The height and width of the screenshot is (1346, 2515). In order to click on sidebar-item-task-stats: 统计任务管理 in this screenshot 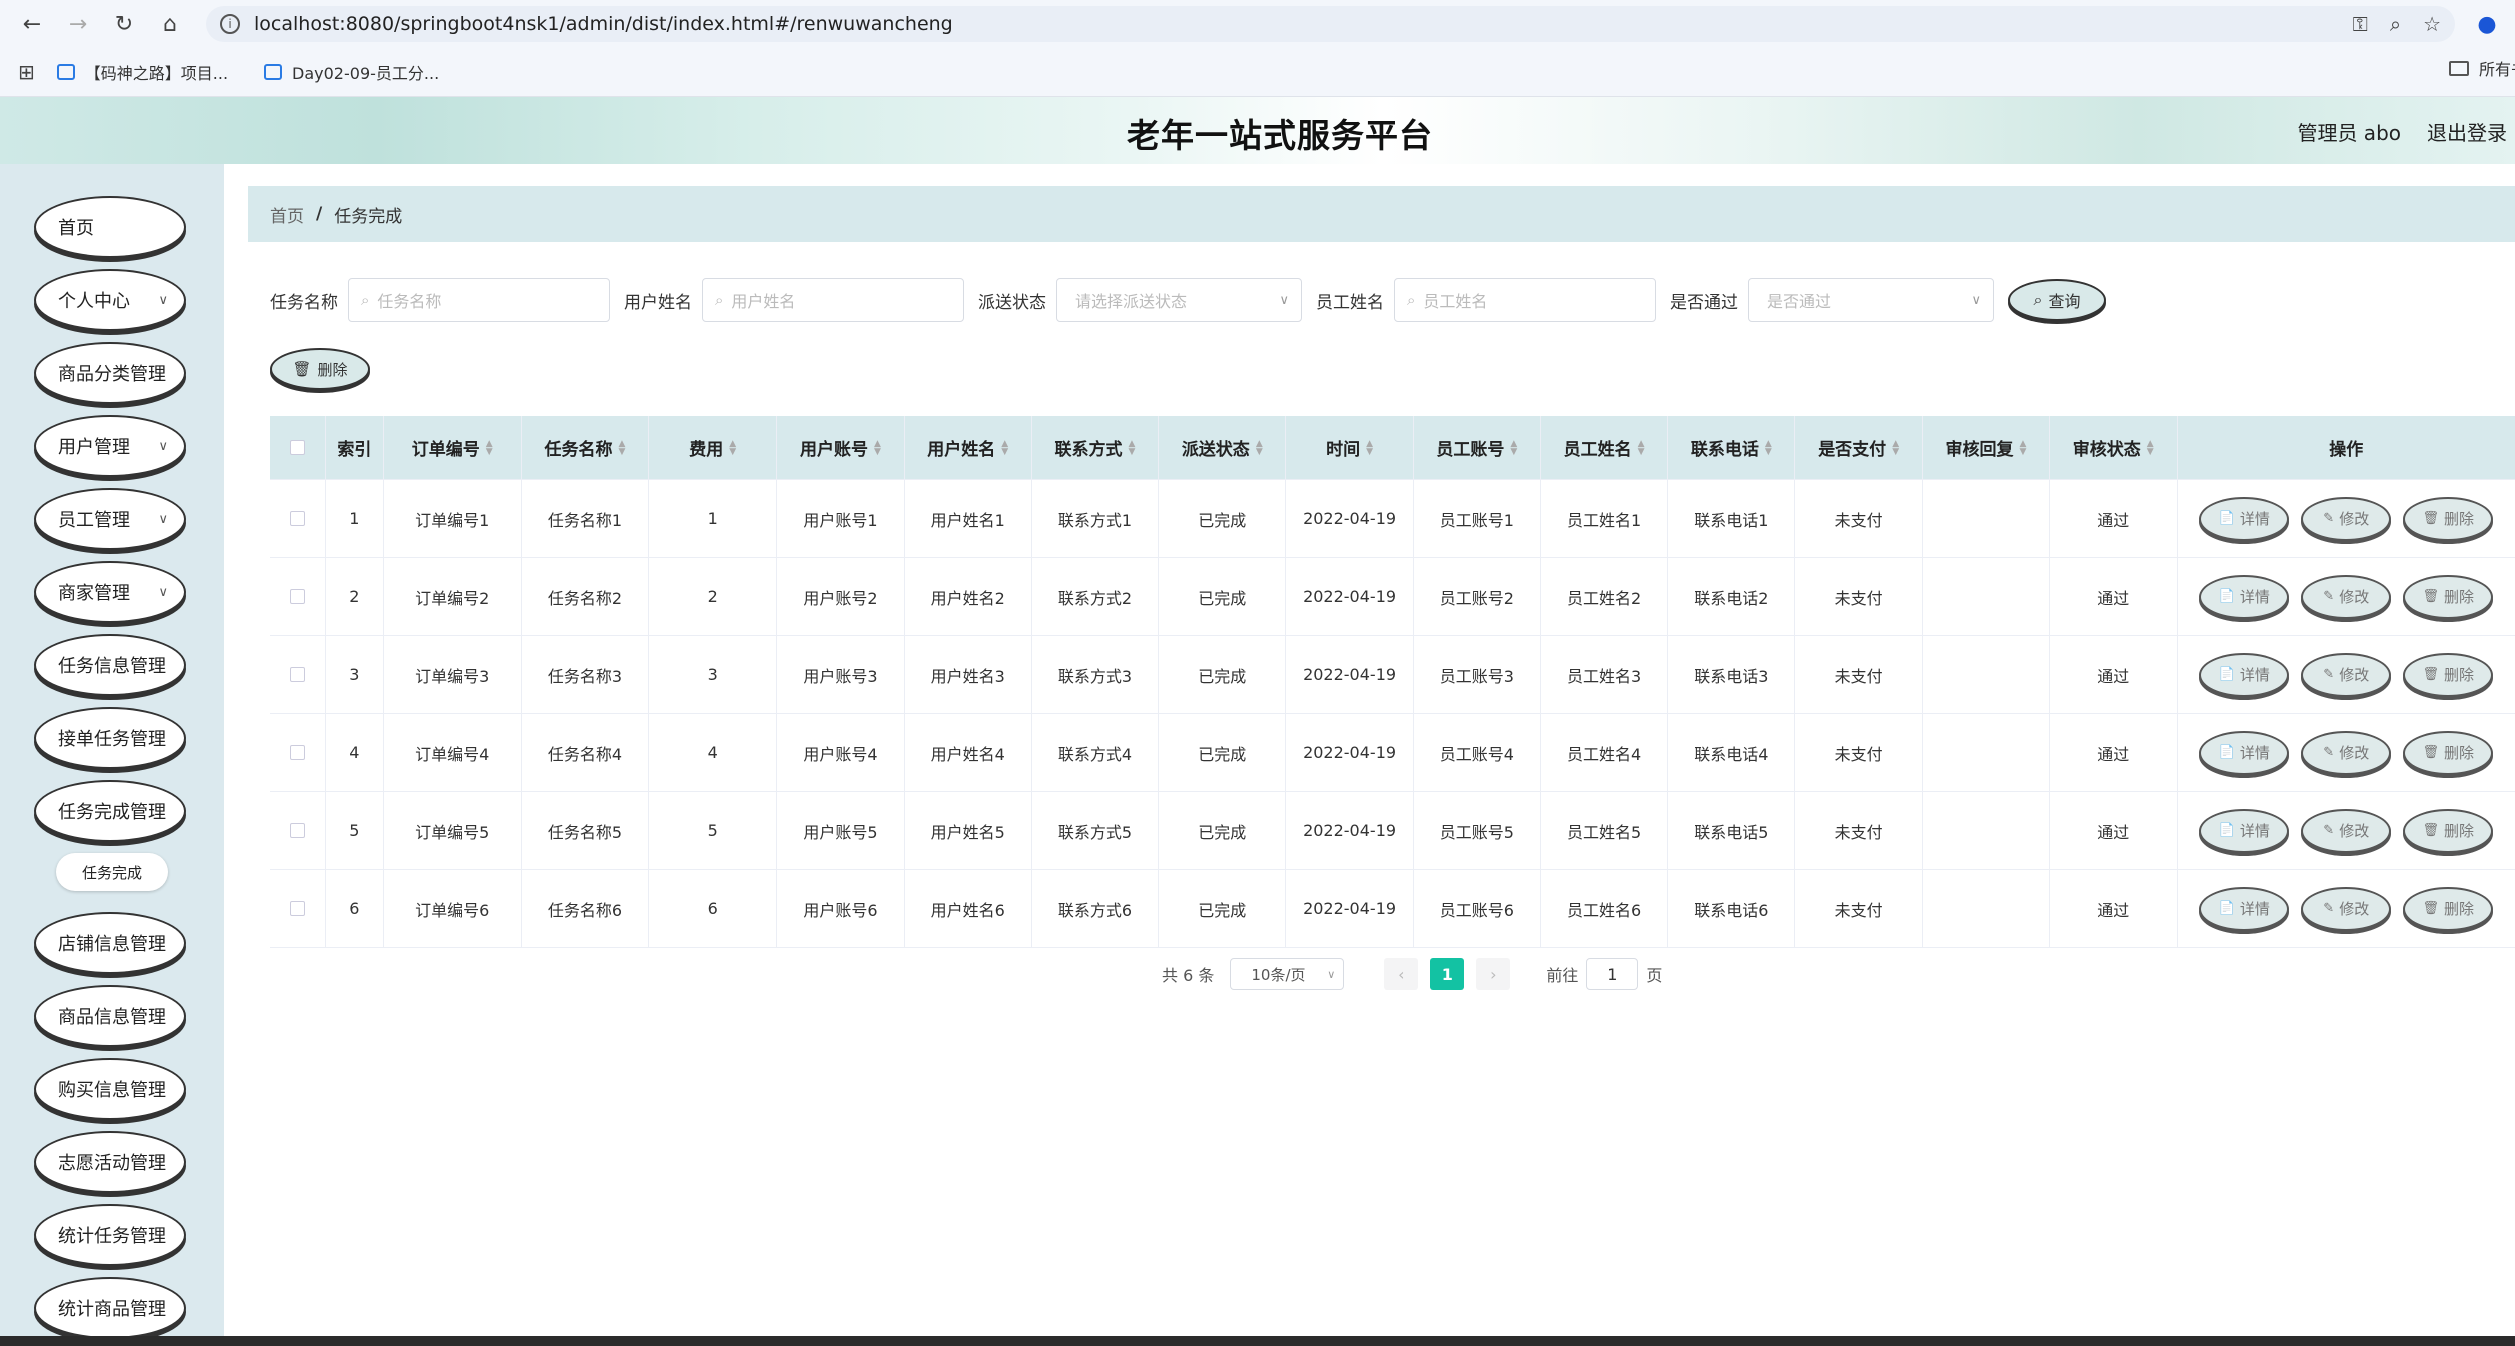, I will do `click(110, 1235)`.